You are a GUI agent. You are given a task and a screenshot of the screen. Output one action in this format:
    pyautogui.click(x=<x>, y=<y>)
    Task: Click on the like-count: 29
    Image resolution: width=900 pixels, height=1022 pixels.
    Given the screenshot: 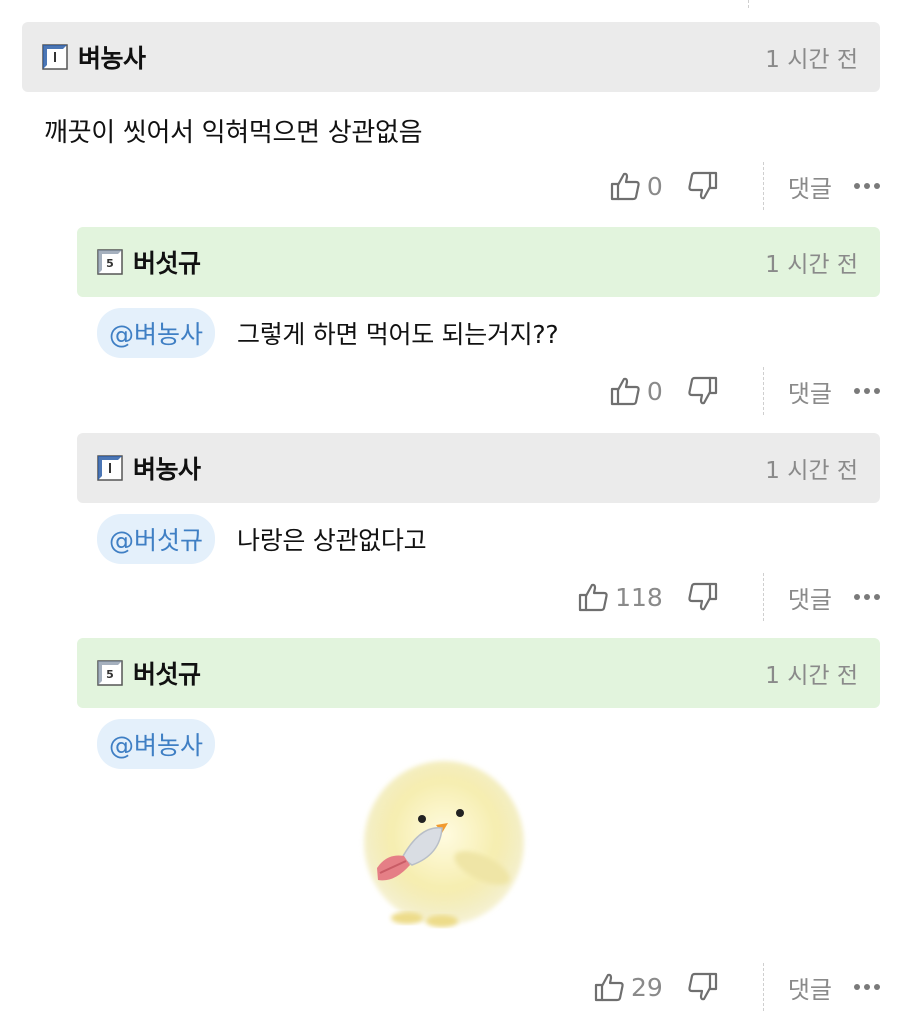 What is the action you would take?
    pyautogui.click(x=647, y=987)
    